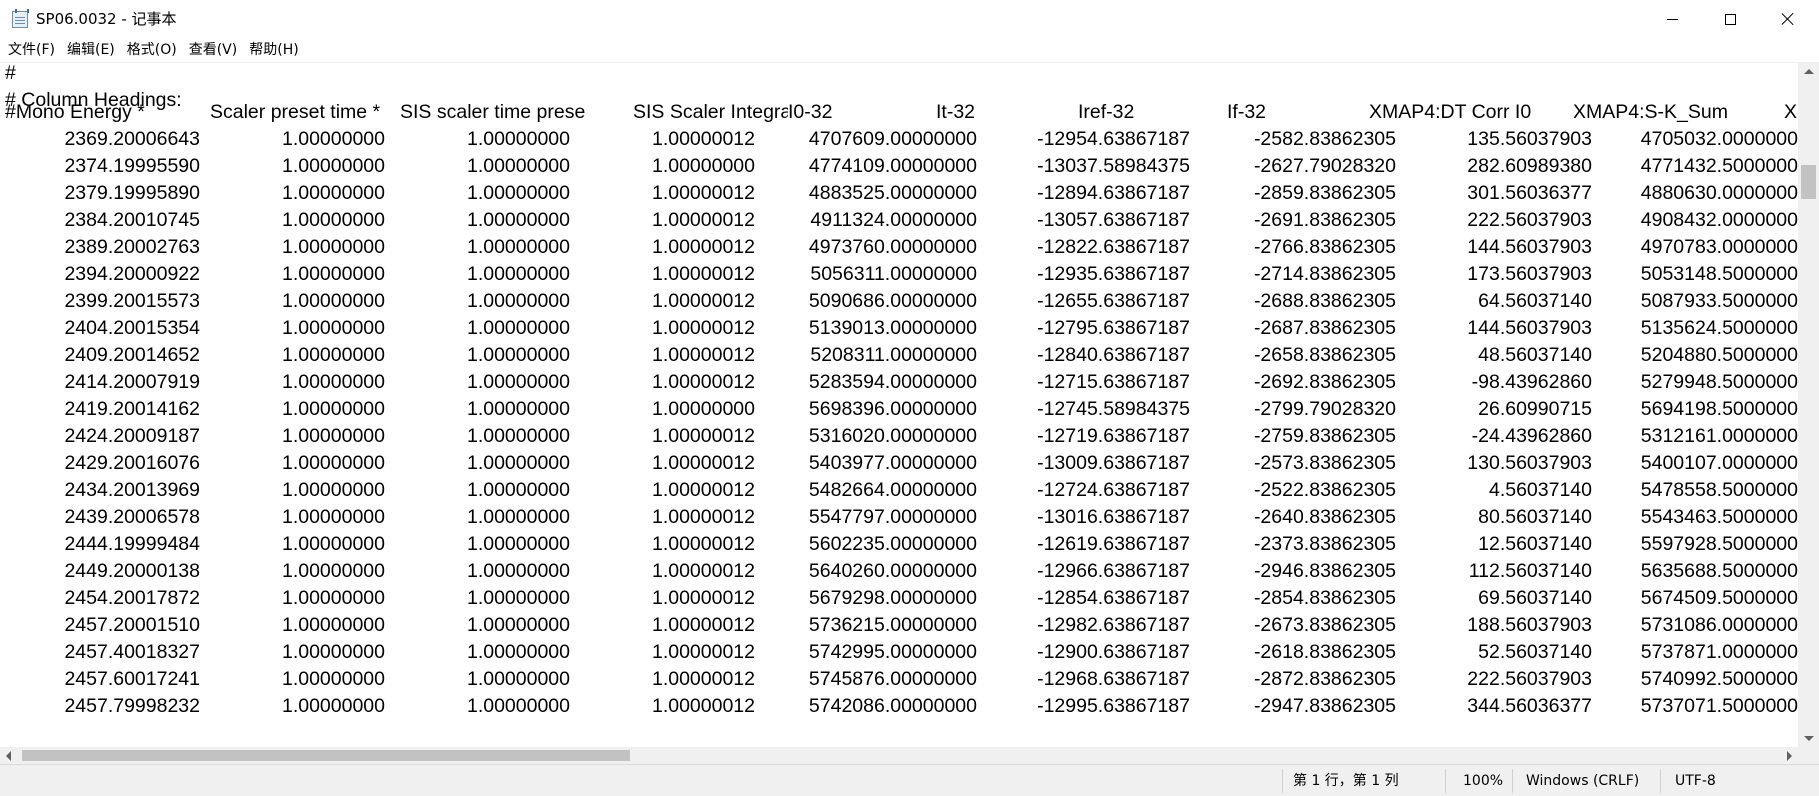  Describe the element at coordinates (1535, 517) in the screenshot. I see `data-cell: 80.56037140` at that location.